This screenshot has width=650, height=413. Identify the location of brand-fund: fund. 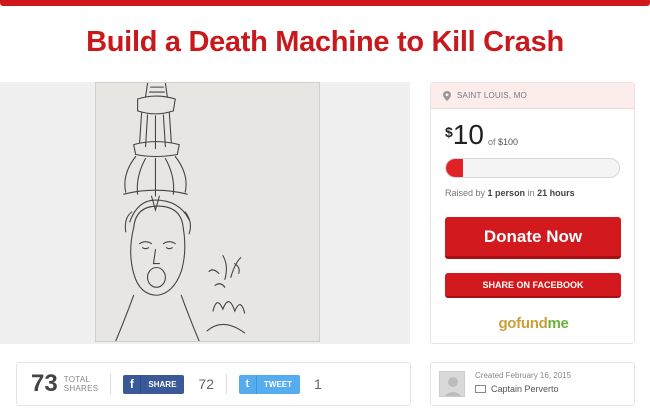
(532, 323).